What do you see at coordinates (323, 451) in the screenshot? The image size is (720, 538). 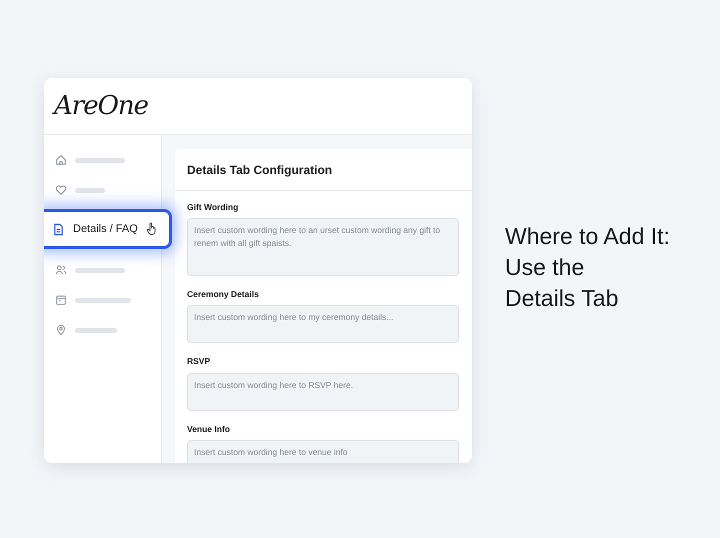 I see `text-area: Insert custom wording here to venue info` at bounding box center [323, 451].